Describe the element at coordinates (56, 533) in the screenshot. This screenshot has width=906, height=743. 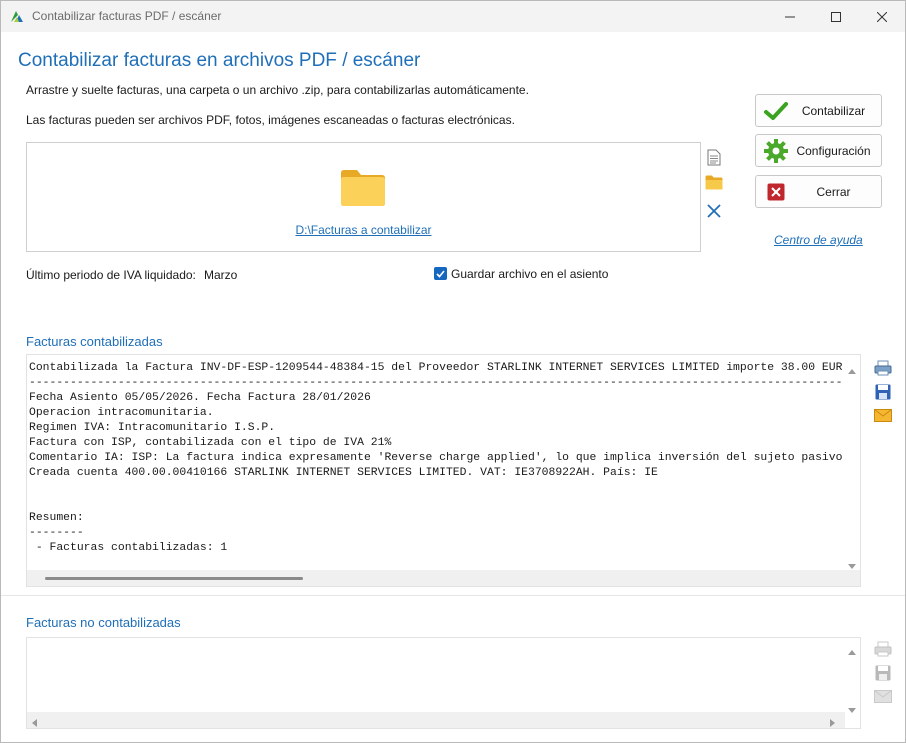
I see `log-line: --------` at that location.